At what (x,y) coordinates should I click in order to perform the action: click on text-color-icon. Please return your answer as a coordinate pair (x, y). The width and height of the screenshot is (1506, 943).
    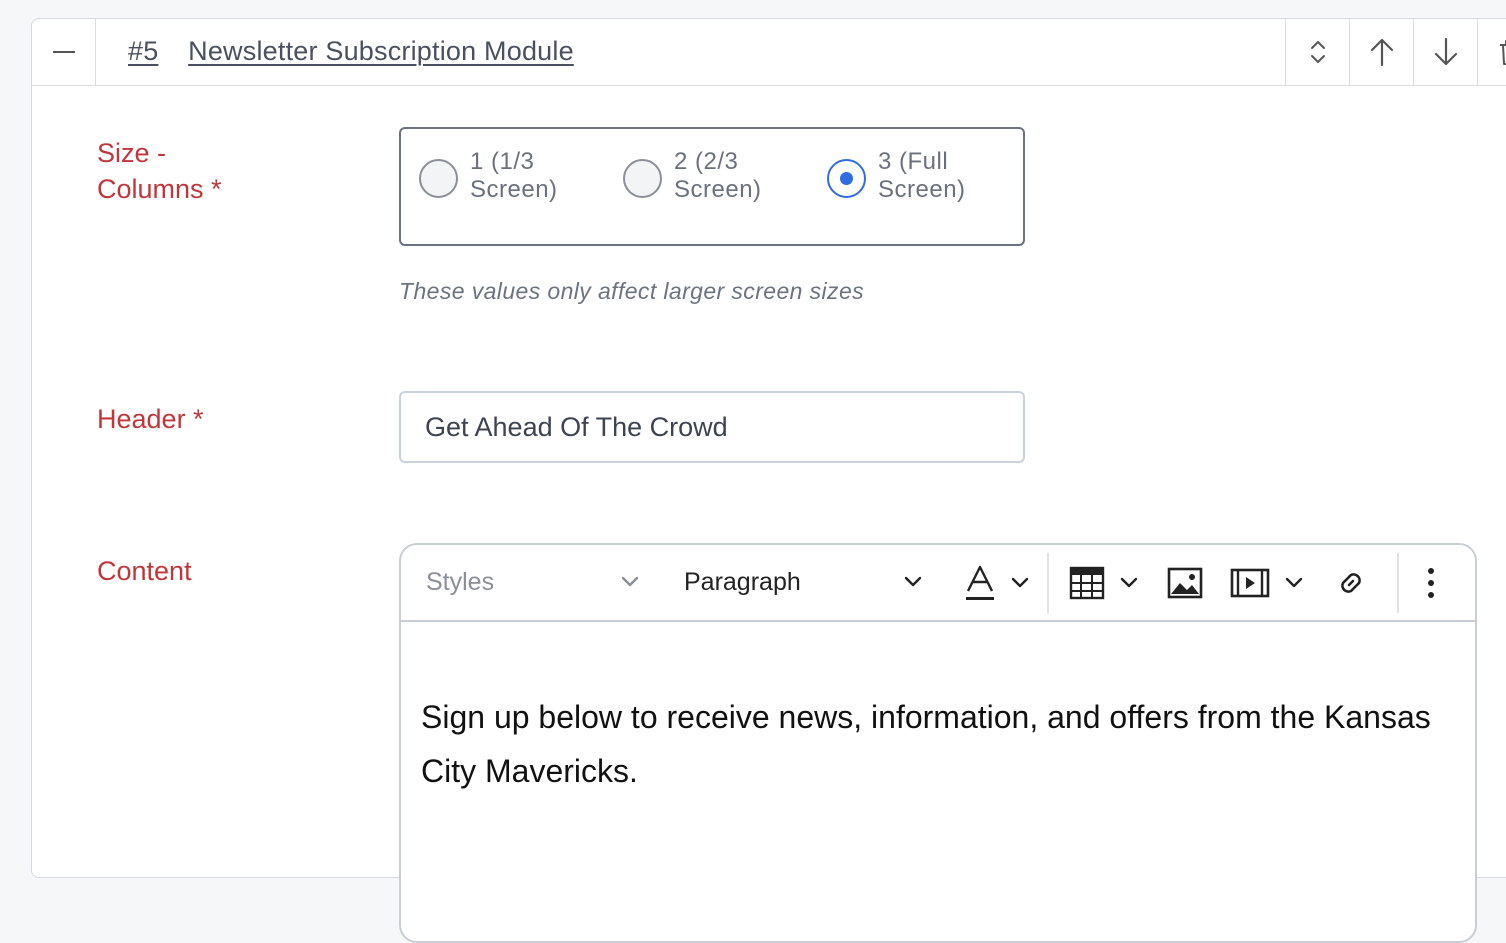
    Looking at the image, I should click on (980, 583).